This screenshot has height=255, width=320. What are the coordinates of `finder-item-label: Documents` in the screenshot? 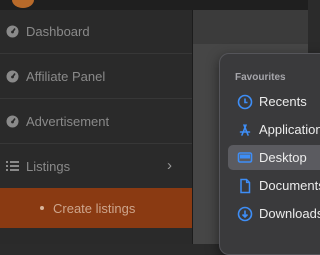 It's located at (289, 185).